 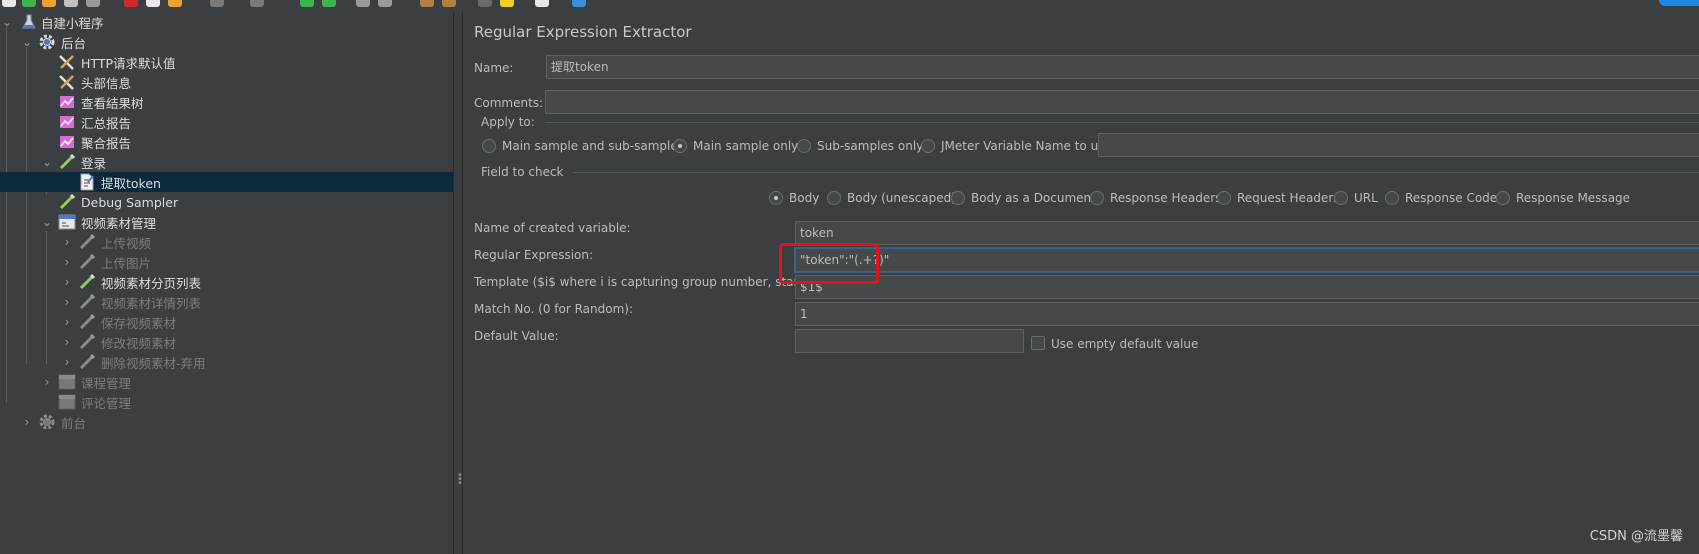 What do you see at coordinates (226, 322) in the screenshot?
I see `tree-item-save-video: › 保存视频素材` at bounding box center [226, 322].